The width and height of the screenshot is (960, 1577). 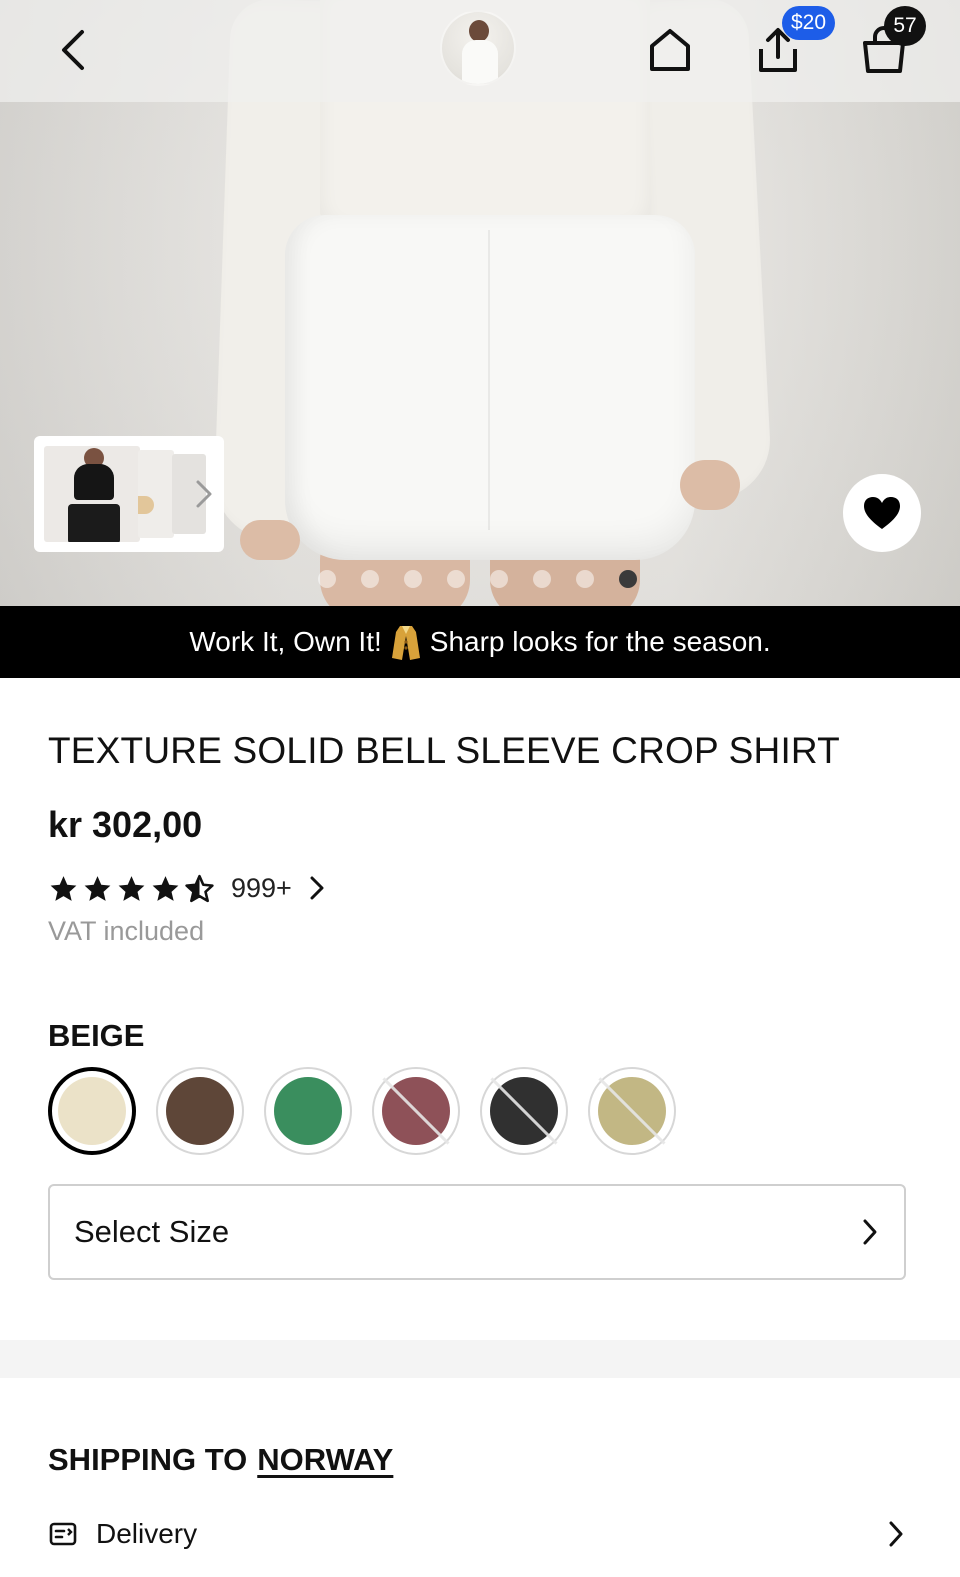 I want to click on bag-count-badge: 57, so click(x=905, y=26).